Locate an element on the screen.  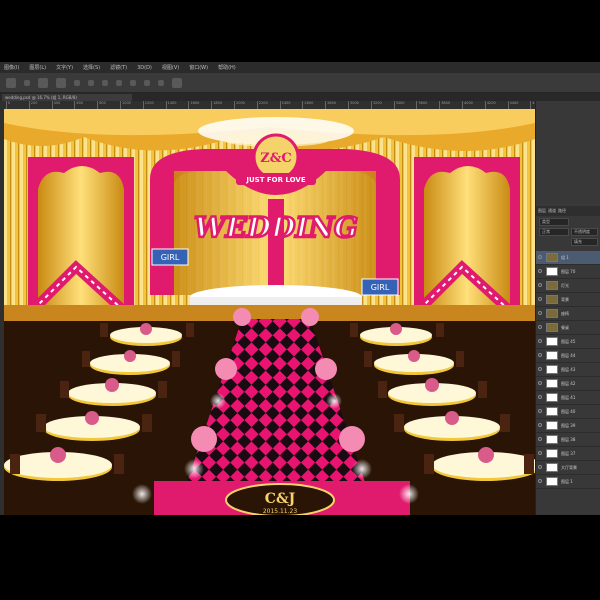
svg-text: GIRL is located at coordinates (380, 287).